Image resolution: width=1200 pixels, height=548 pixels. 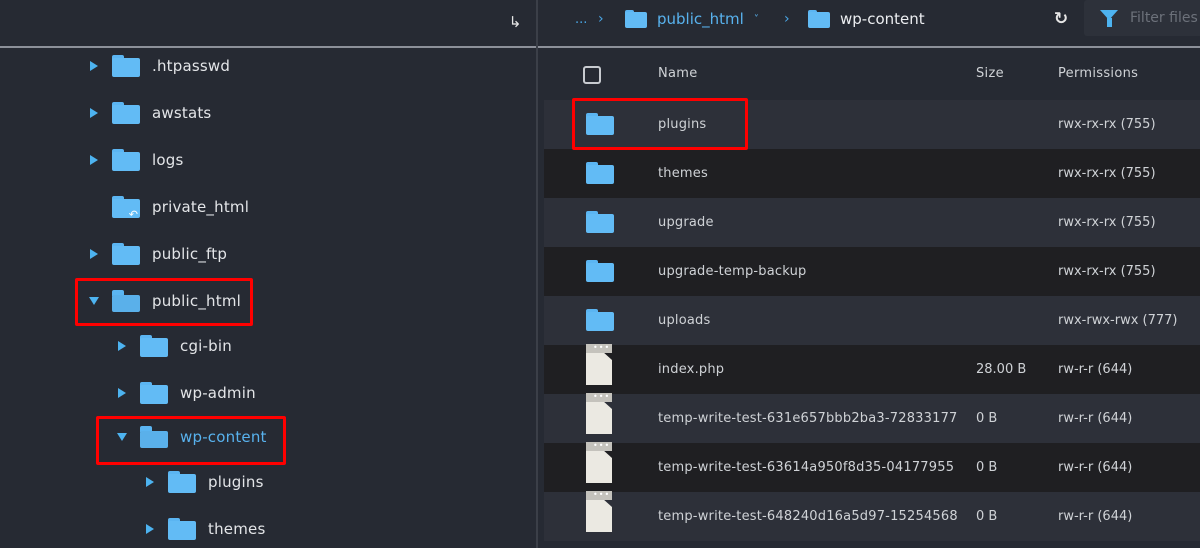 I want to click on filter-icon, so click(x=1109, y=18).